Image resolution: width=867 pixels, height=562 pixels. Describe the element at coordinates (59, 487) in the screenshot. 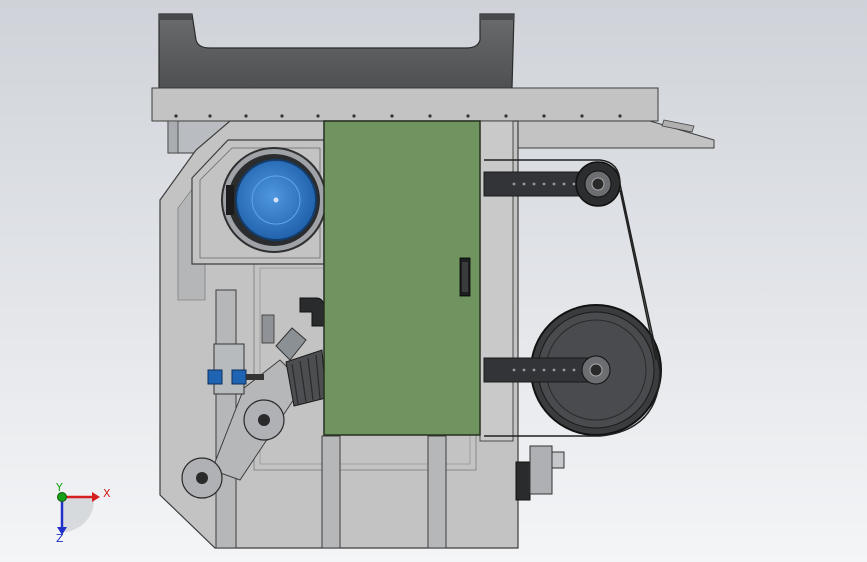

I see `y-axis-label: Y` at that location.